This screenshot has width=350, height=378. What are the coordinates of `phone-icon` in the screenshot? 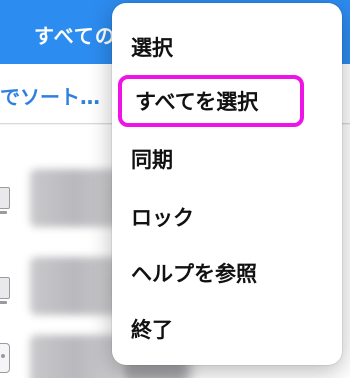 It's located at (5, 358).